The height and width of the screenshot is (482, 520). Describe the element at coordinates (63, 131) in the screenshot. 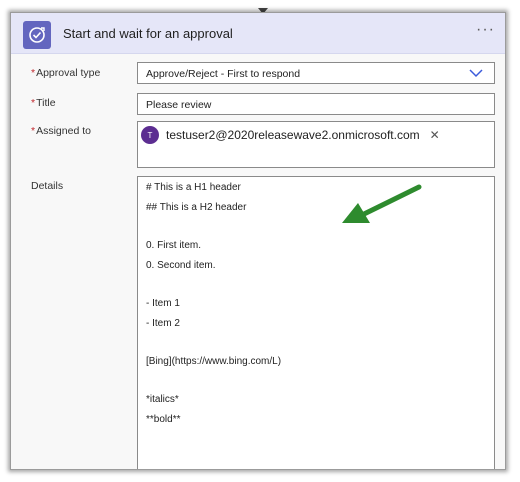

I see `assigned-to-label-text: Assigned to` at that location.